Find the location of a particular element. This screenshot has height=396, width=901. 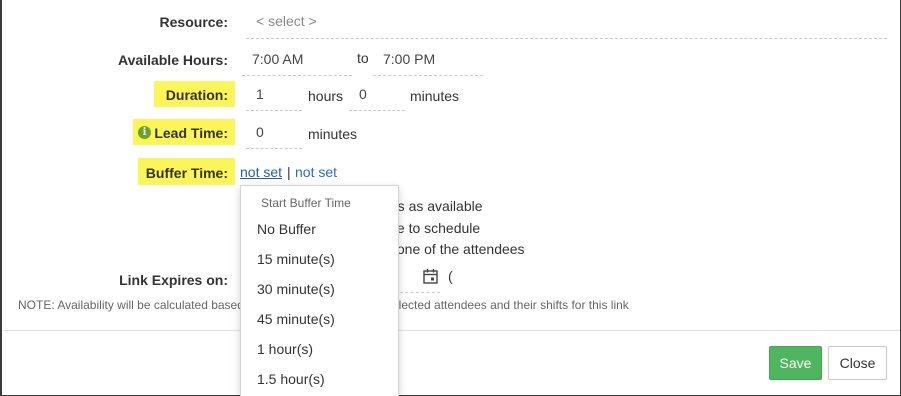

info-icon: i is located at coordinates (144, 132).